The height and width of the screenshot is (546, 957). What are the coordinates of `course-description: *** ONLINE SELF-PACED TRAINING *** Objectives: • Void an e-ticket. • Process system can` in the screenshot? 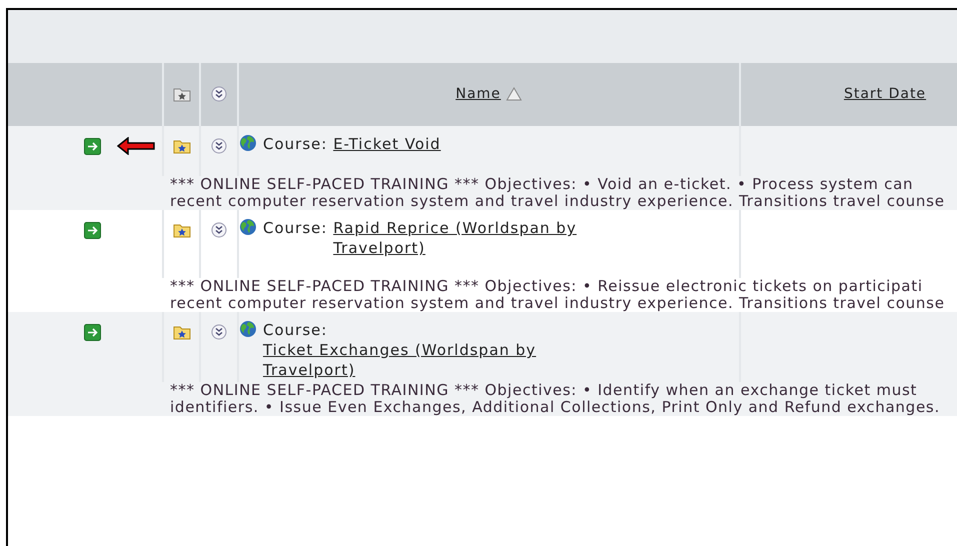 It's located at (542, 184).